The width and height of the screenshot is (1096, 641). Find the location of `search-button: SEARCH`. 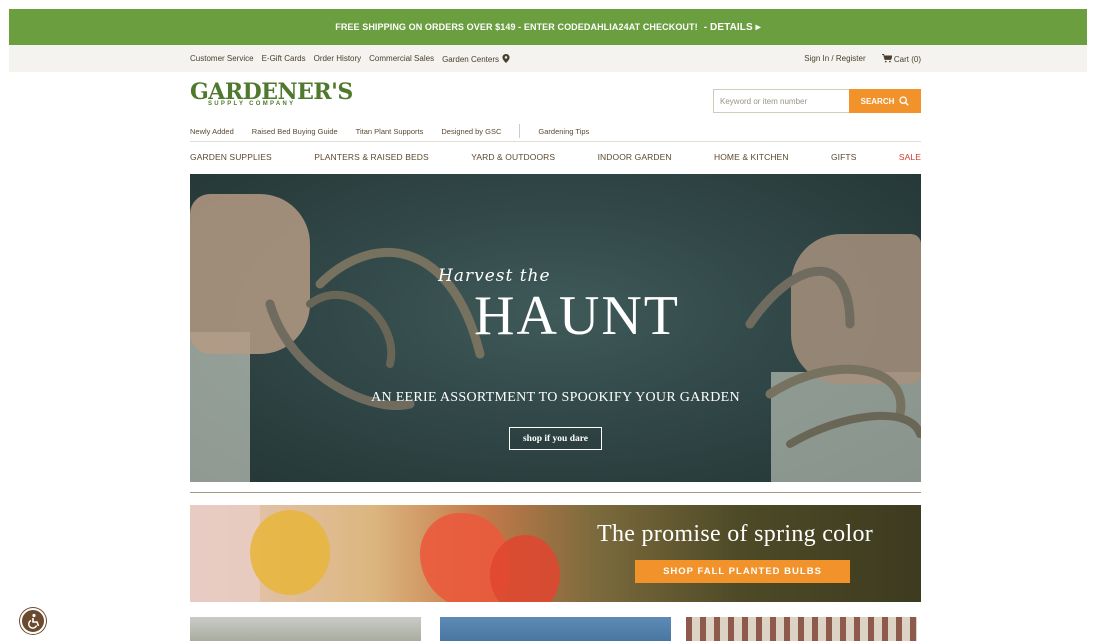

search-button: SEARCH is located at coordinates (885, 101).